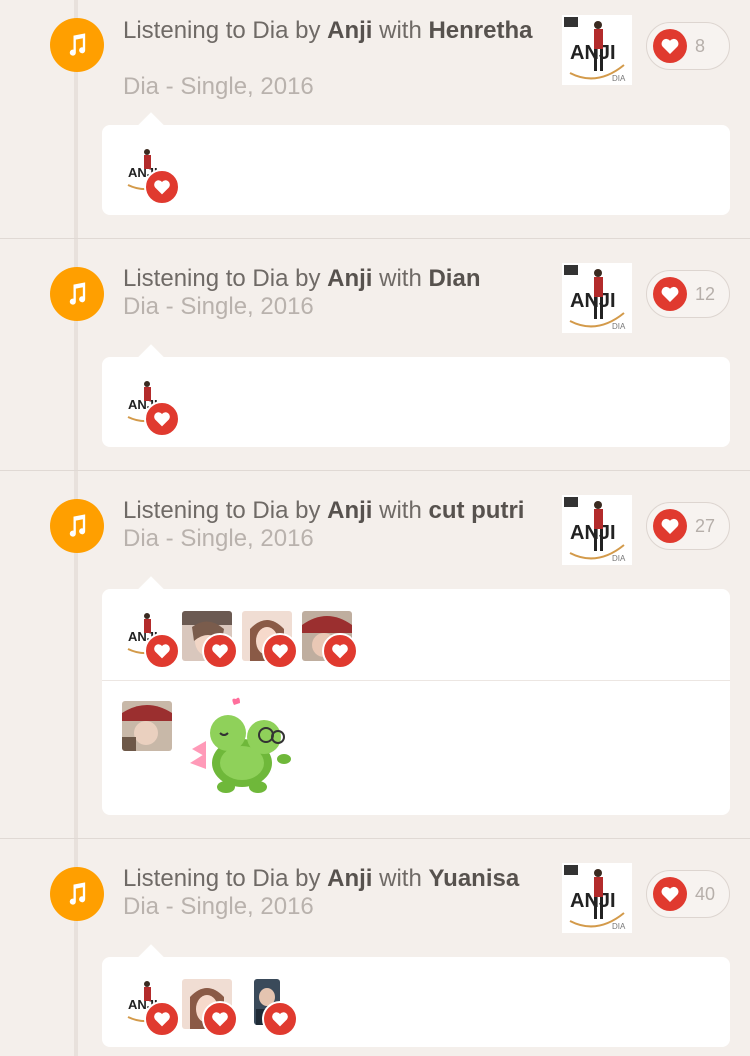  Describe the element at coordinates (416, 680) in the screenshot. I see `card-divider` at that location.